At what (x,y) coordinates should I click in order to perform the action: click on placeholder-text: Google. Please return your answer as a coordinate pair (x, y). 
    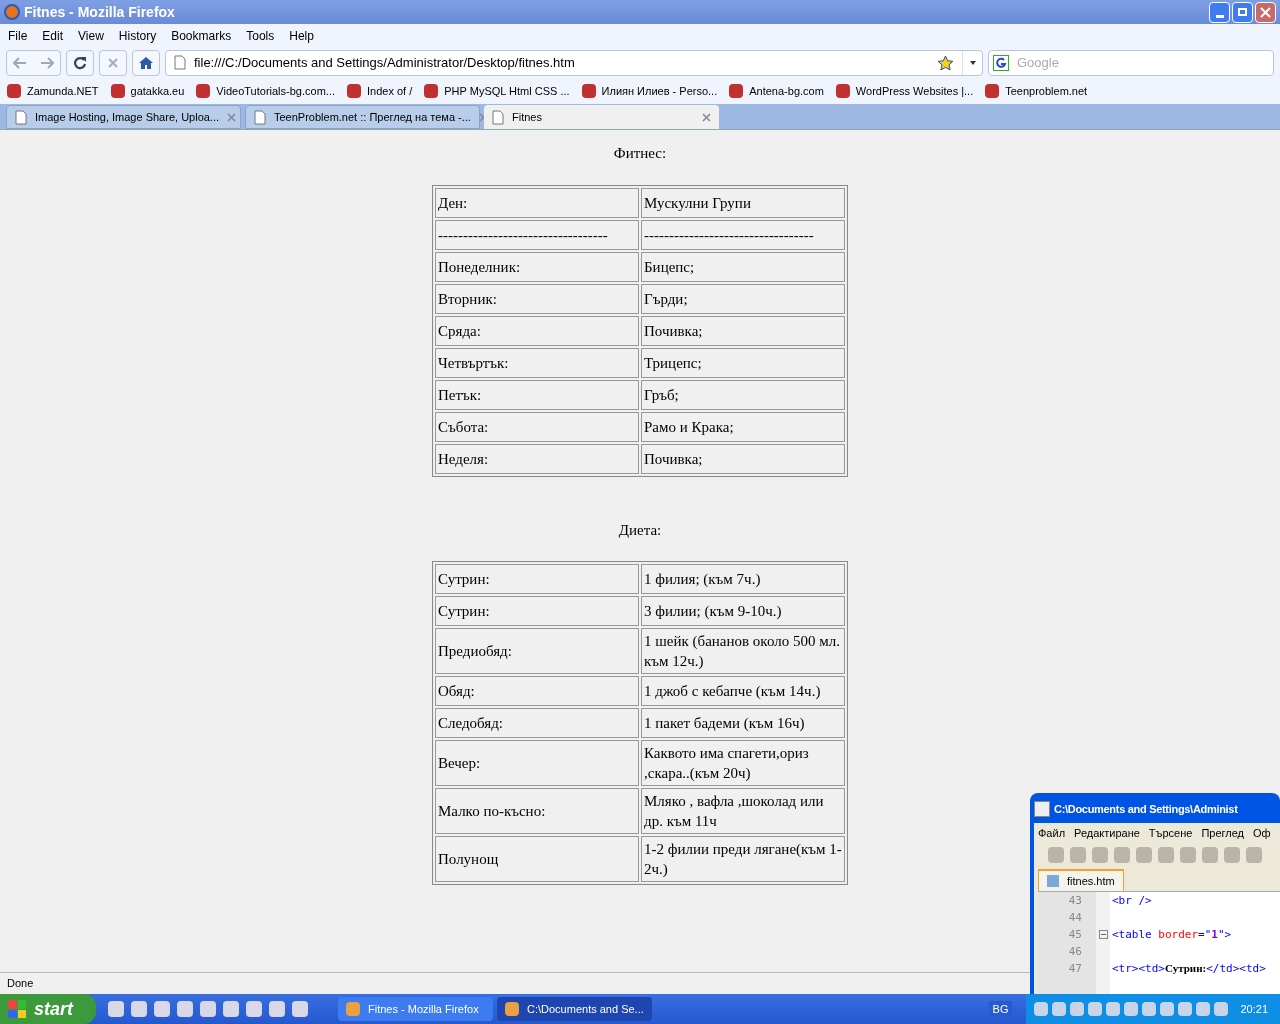
    Looking at the image, I should click on (1038, 62).